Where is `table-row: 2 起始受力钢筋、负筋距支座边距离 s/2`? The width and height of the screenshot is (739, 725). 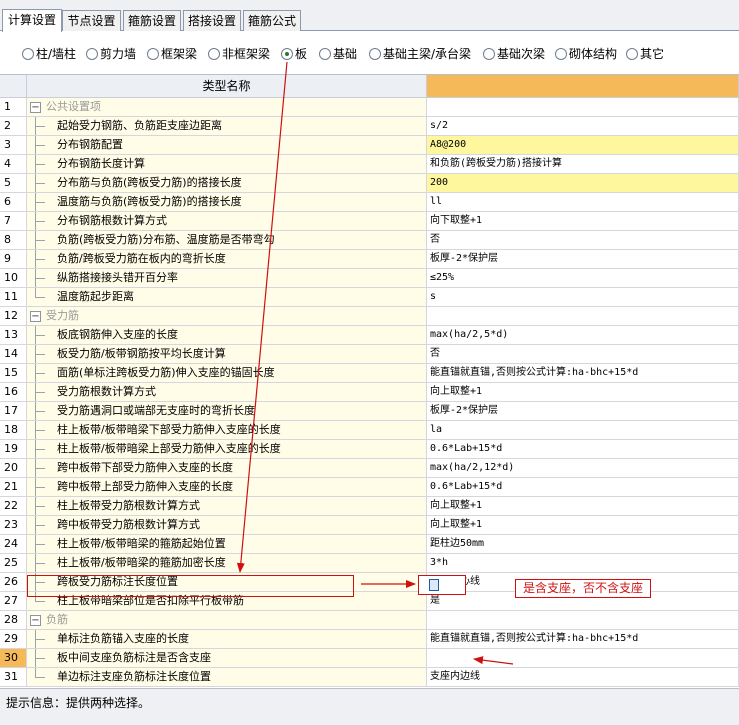
table-row: 2 起始受力钢筋、负筋距支座边距离 s/2 is located at coordinates (369, 126).